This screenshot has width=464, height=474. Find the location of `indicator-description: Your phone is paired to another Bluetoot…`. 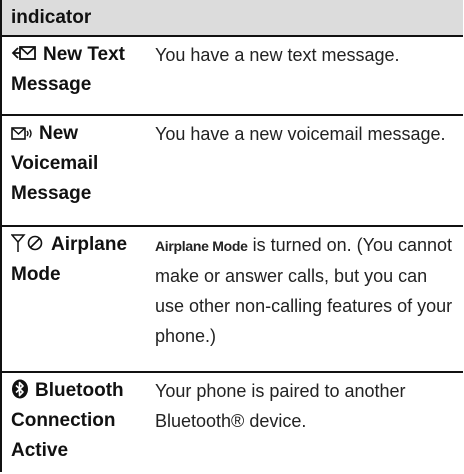

indicator-description: Your phone is paired to another Bluetoot… is located at coordinates (280, 406).